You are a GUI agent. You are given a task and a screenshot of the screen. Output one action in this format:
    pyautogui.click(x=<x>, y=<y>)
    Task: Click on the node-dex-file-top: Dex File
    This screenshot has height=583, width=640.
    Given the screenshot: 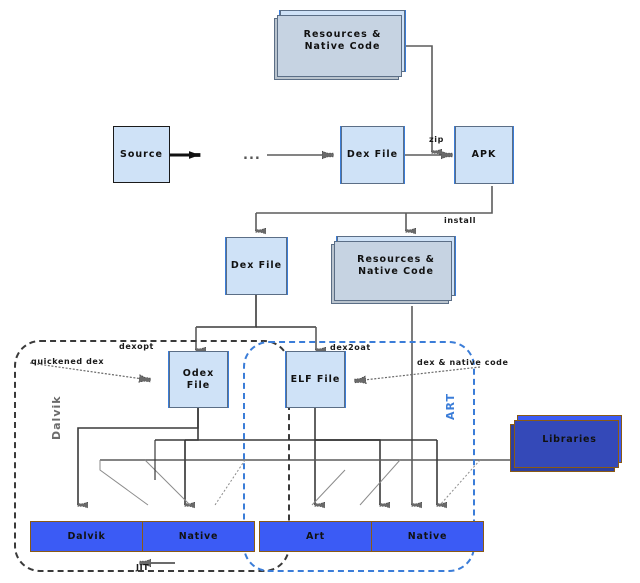 What is the action you would take?
    pyautogui.click(x=372, y=155)
    